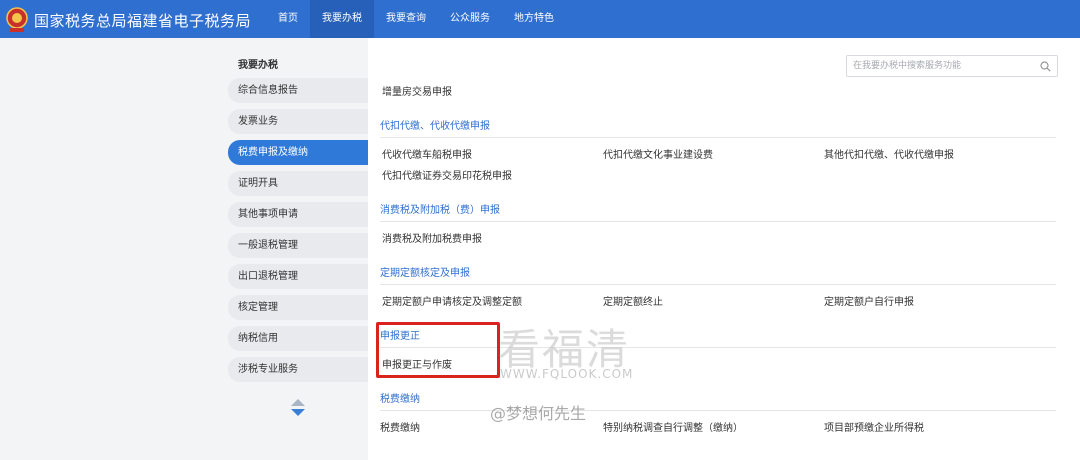 Image resolution: width=1080 pixels, height=460 pixels. Describe the element at coordinates (567, 374) in the screenshot. I see `watermark-url: WWW.FQLOOK.COM` at that location.